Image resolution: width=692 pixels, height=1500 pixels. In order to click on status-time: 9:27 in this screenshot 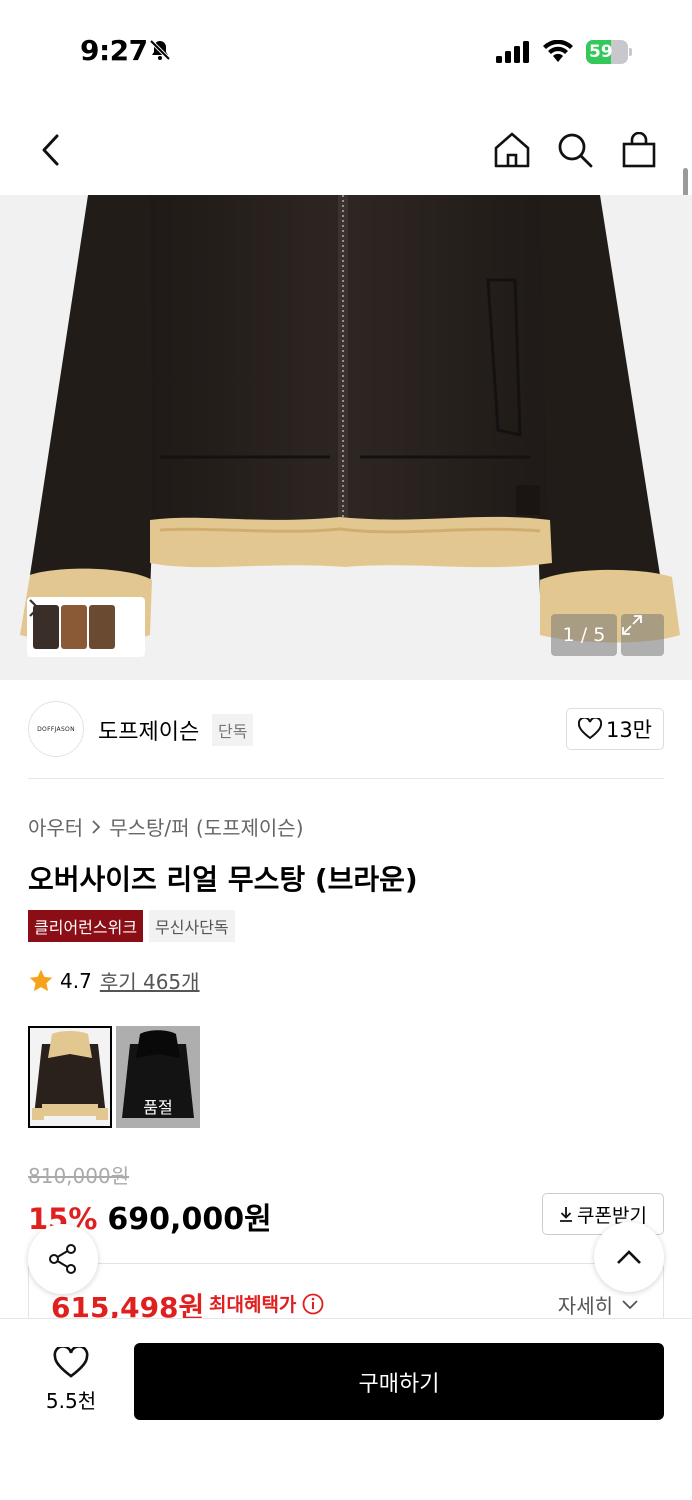, I will do `click(114, 50)`.